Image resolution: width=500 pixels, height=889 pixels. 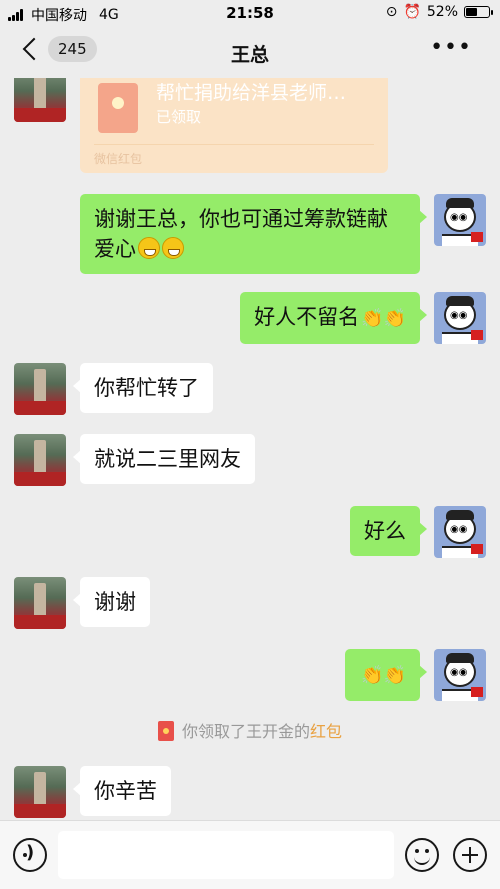 What do you see at coordinates (442, 12) in the screenshot?
I see `battery-percent: 52%` at bounding box center [442, 12].